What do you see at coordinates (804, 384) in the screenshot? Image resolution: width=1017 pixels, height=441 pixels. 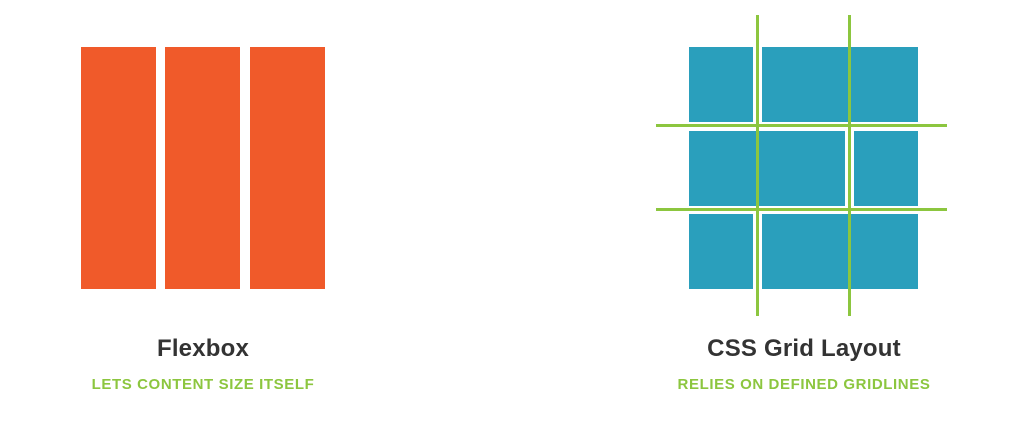 I see `grid-subtitle: RELIES ON DEFINED GRIDLINES` at bounding box center [804, 384].